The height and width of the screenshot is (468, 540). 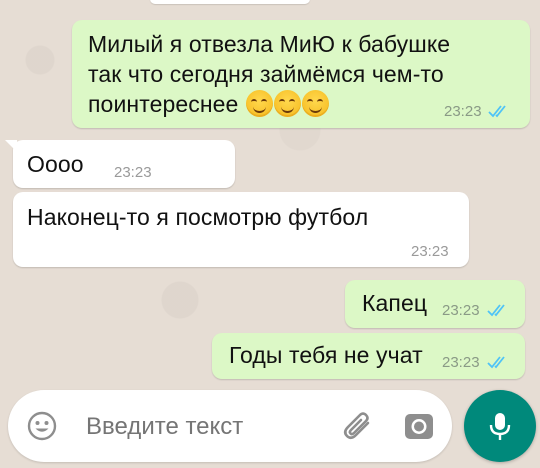 I want to click on message-text: Наконец-то я посмотрю футбол, so click(x=198, y=217).